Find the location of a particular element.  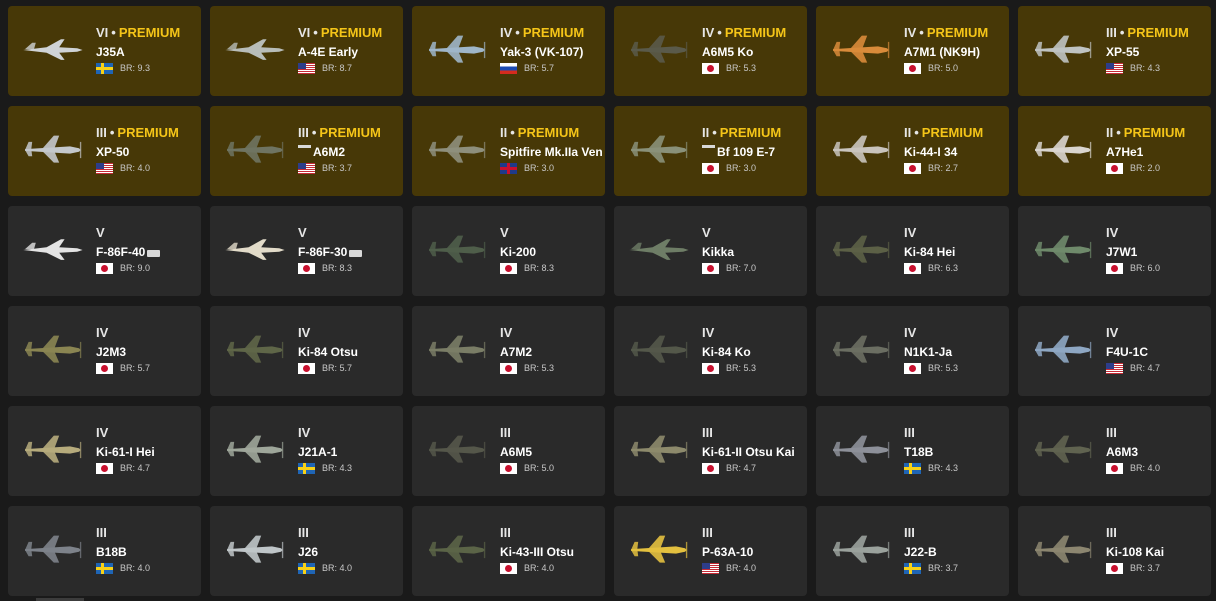

br-line: BR: 4.3 is located at coordinates (956, 468).